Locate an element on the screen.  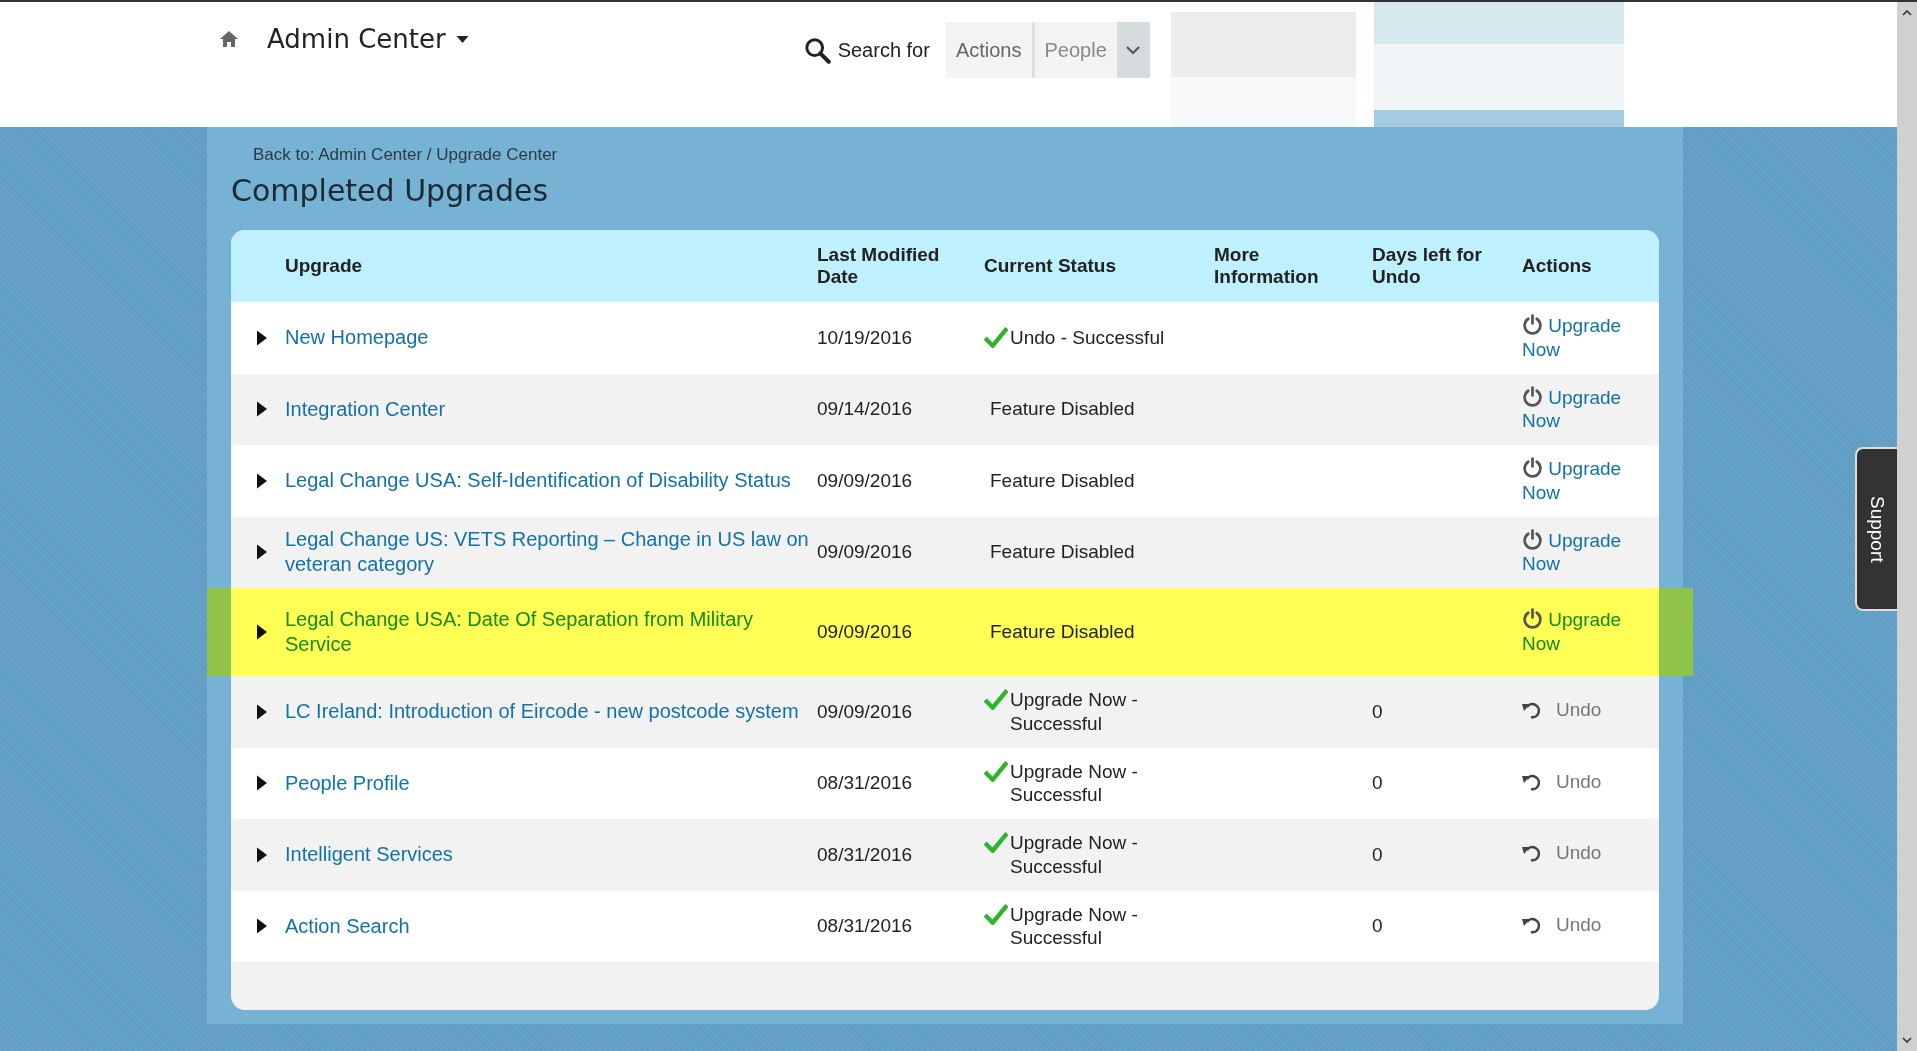
upgrade-link: Legal Change US: VETS Reporting – Change in US law on veteran category is located at coordinates (551, 552).